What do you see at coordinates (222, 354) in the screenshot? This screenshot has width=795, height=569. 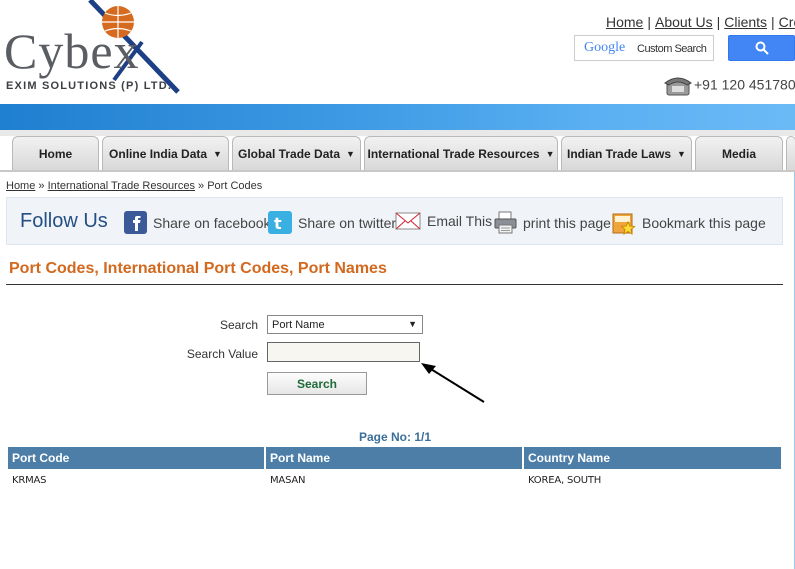 I see `search-value-label: Search Value` at bounding box center [222, 354].